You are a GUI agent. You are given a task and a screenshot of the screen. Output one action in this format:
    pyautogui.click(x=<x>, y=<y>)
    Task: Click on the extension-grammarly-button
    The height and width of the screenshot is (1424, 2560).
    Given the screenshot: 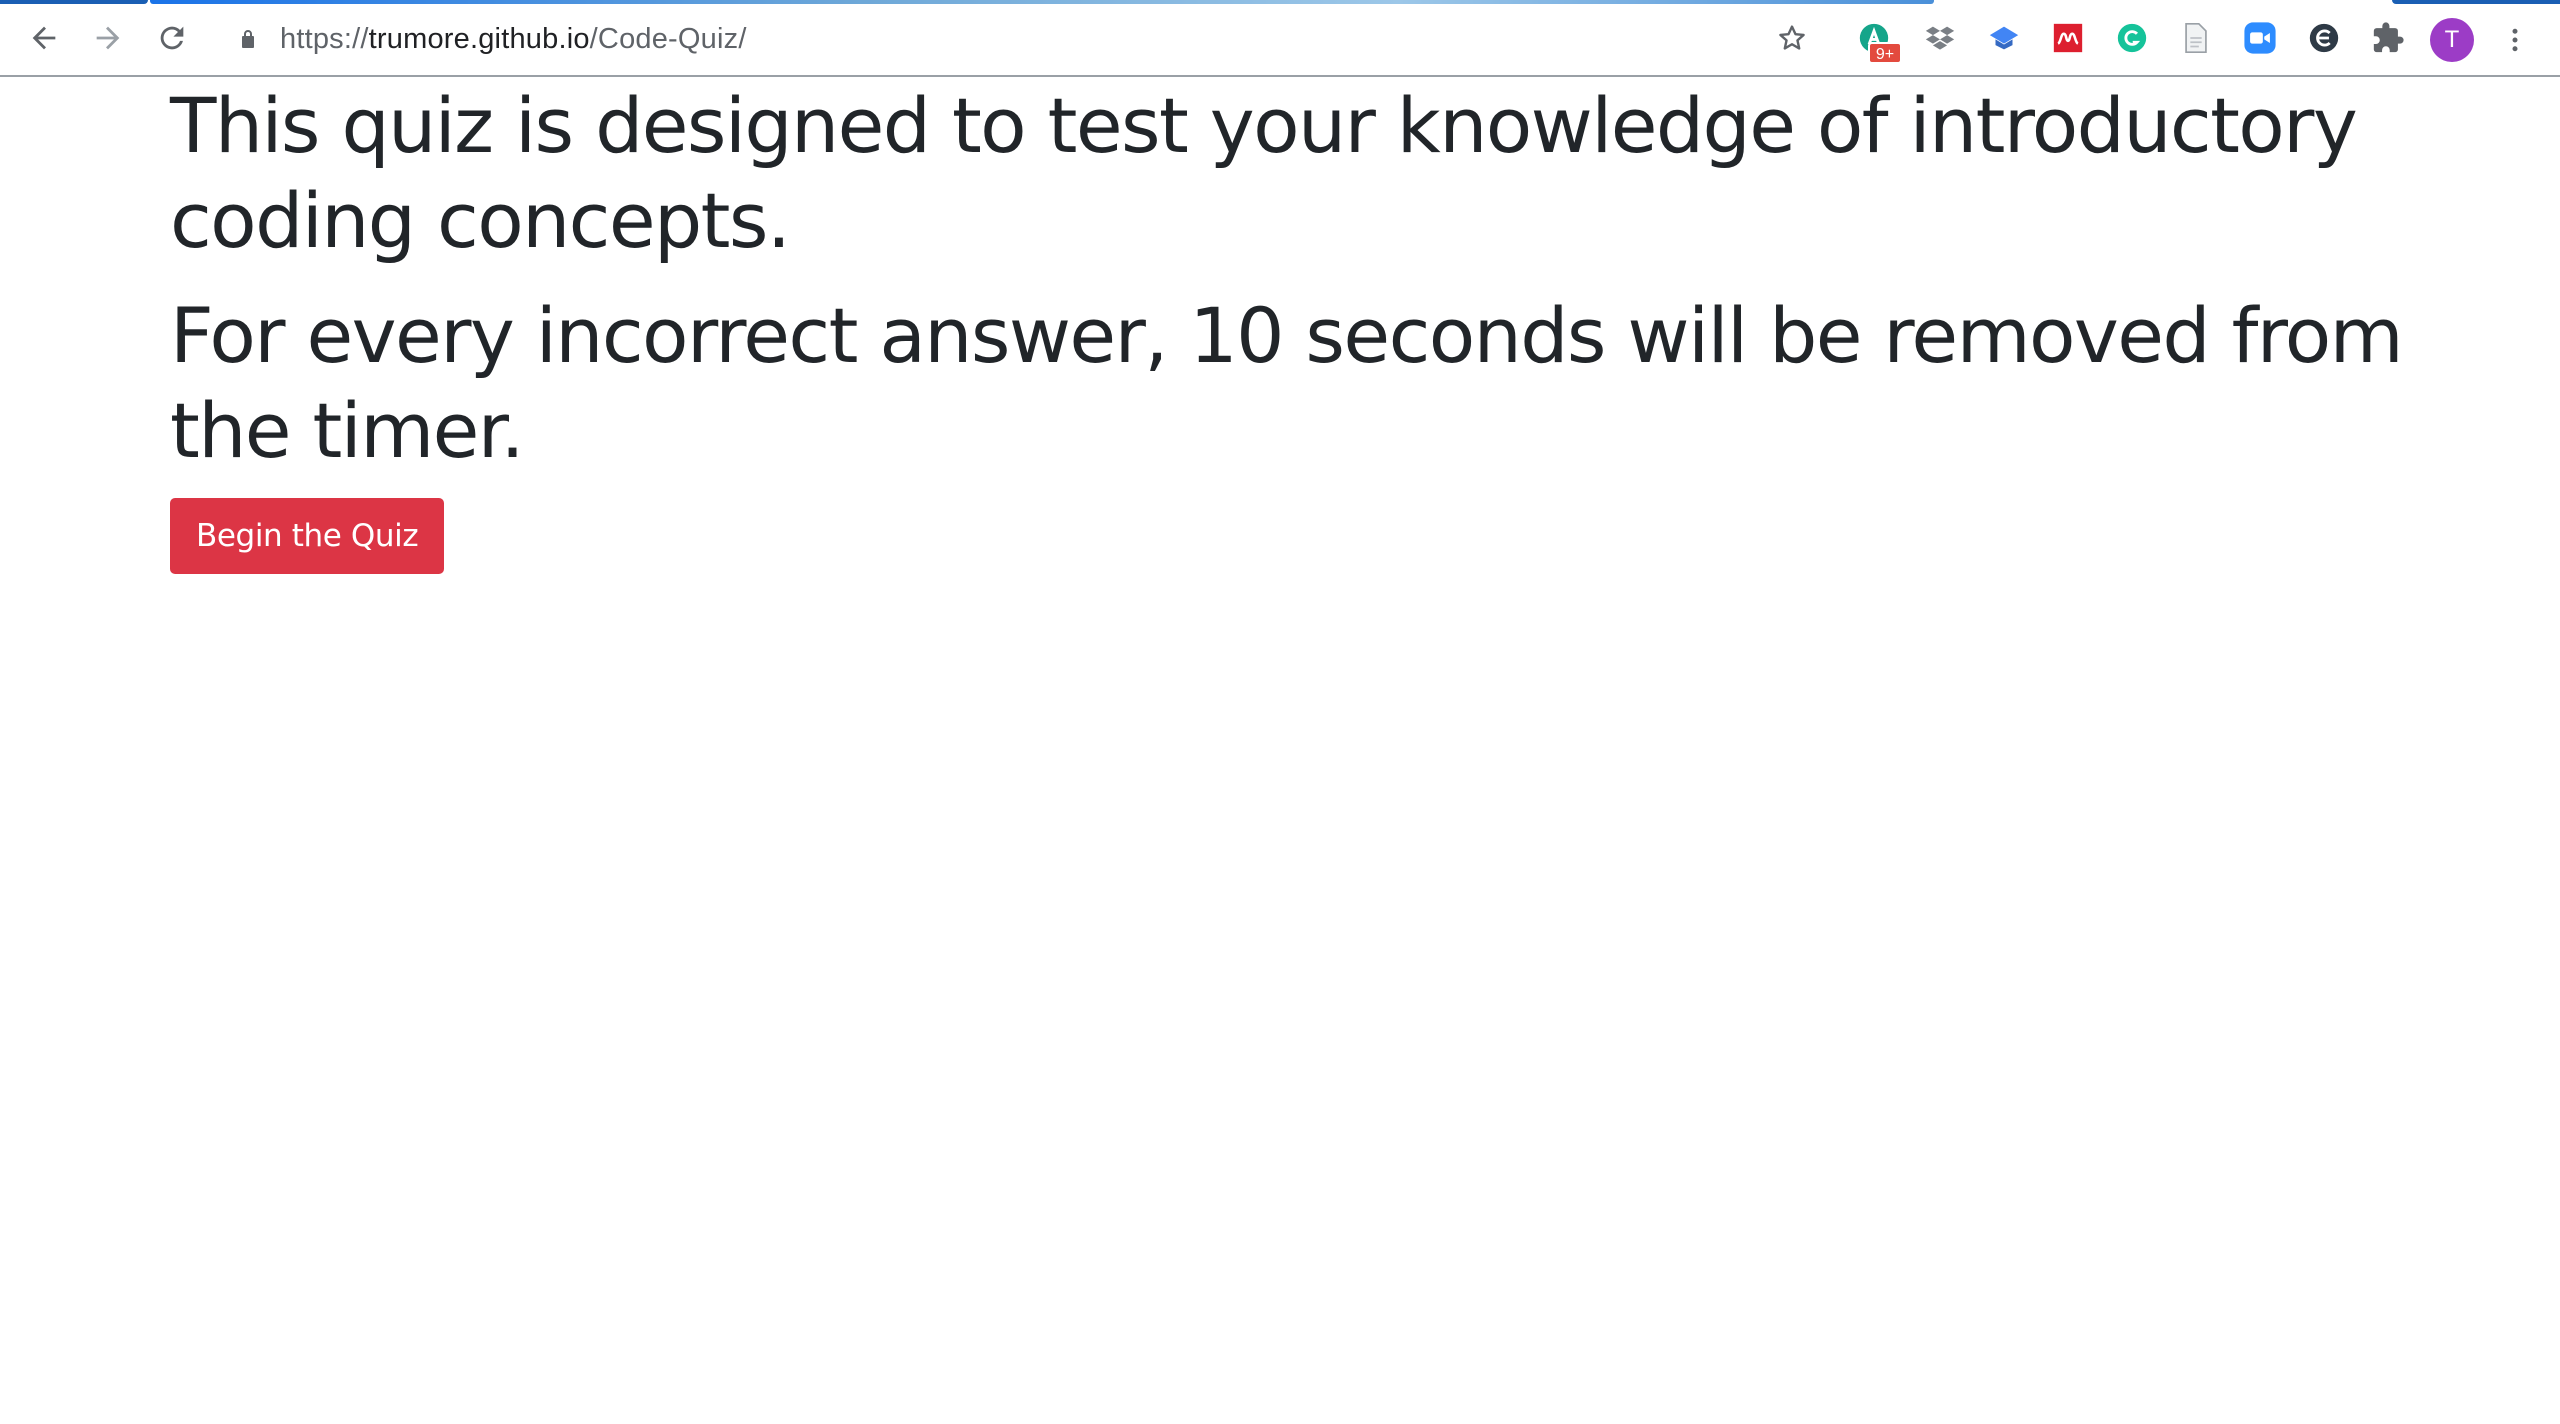 What is the action you would take?
    pyautogui.click(x=2132, y=38)
    